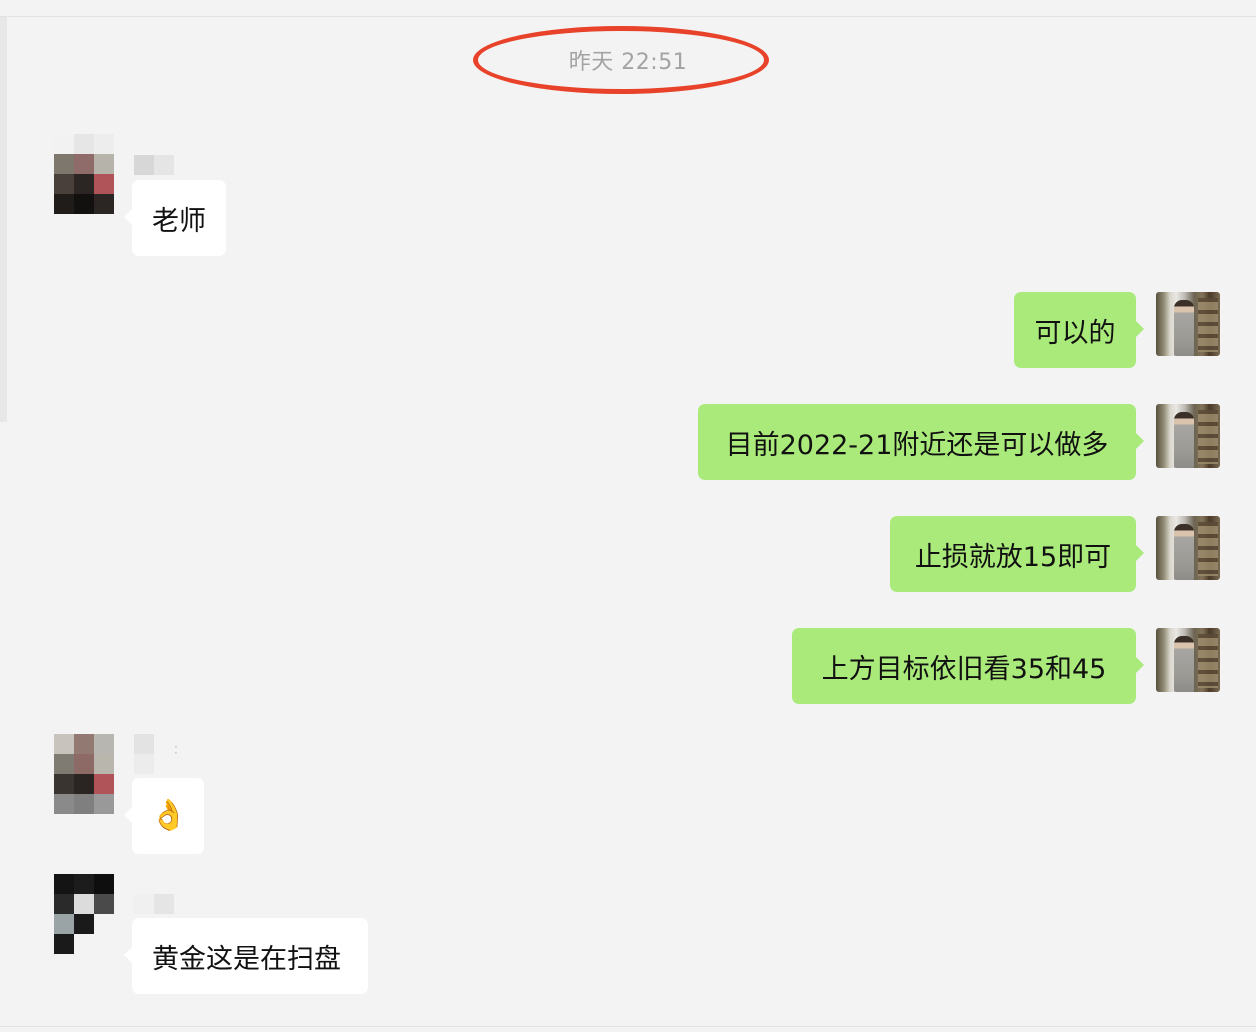 This screenshot has width=1256, height=1032. Describe the element at coordinates (176, 750) in the screenshot. I see `blur-artifact: · ·` at that location.